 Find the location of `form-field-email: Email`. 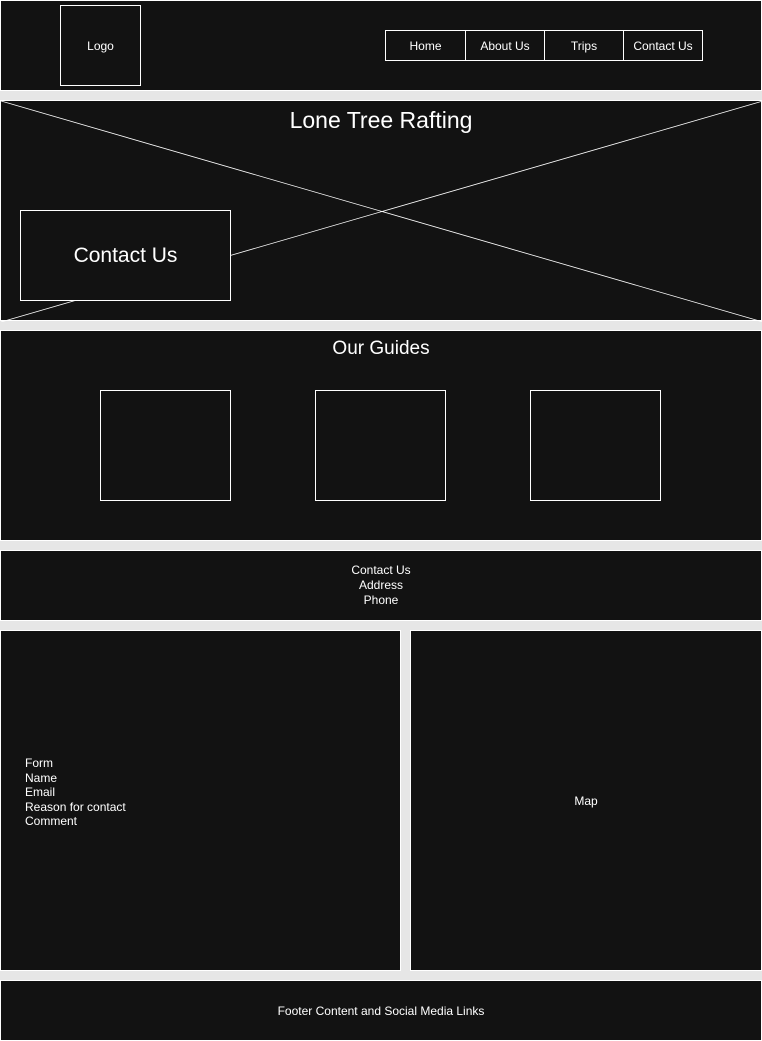

form-field-email: Email is located at coordinates (75, 792).